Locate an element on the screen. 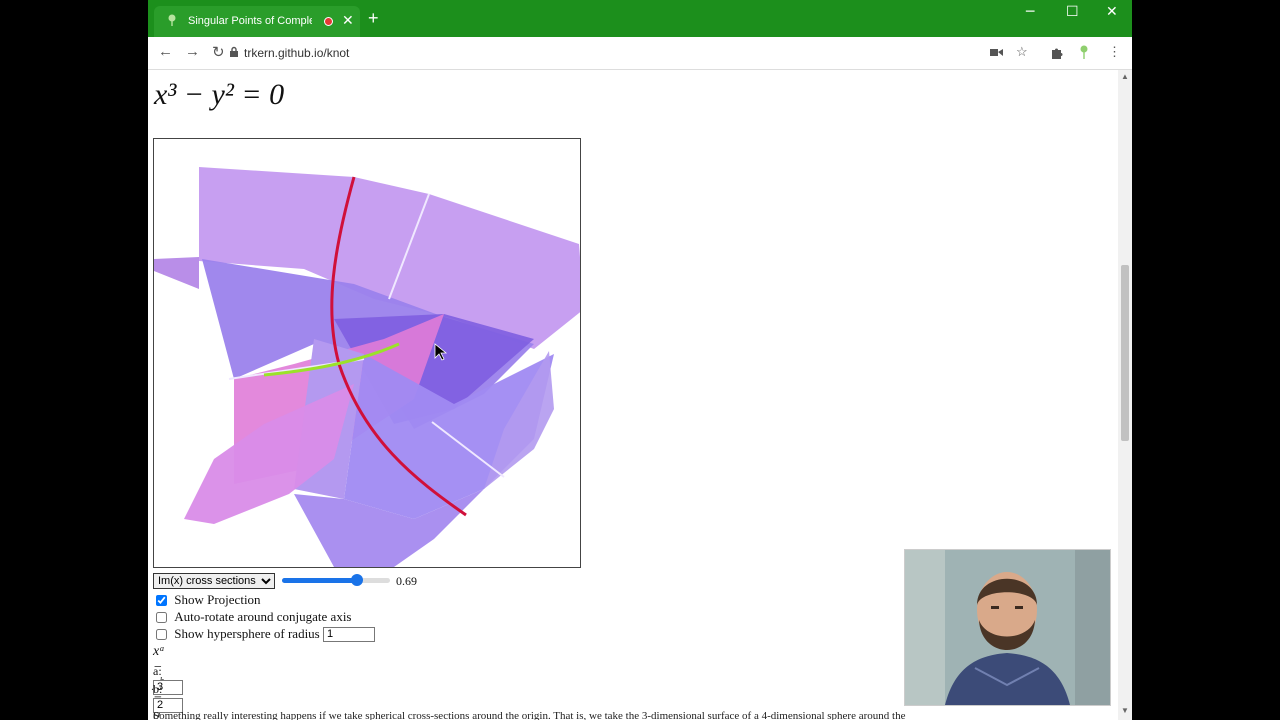 This screenshot has width=1280, height=720. auto-rotate-row: Auto-rotate around conjugate axis is located at coordinates (254, 616).